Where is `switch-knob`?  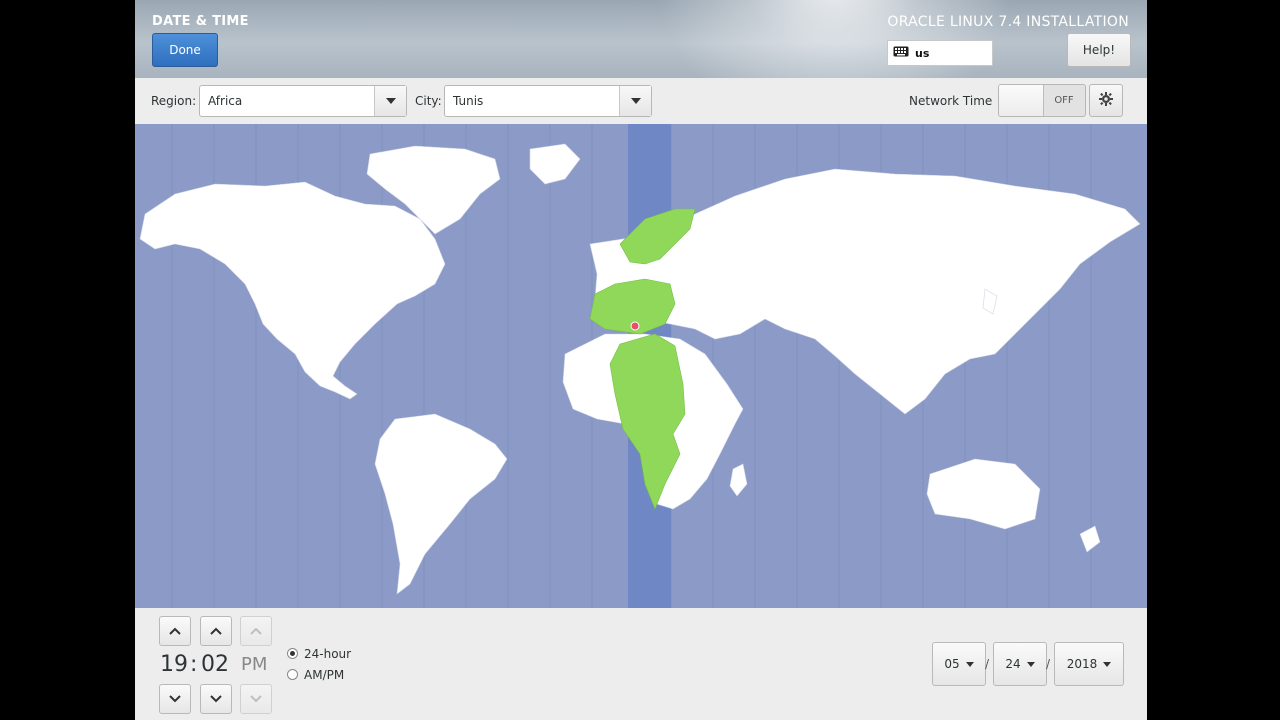
switch-knob is located at coordinates (1021, 100).